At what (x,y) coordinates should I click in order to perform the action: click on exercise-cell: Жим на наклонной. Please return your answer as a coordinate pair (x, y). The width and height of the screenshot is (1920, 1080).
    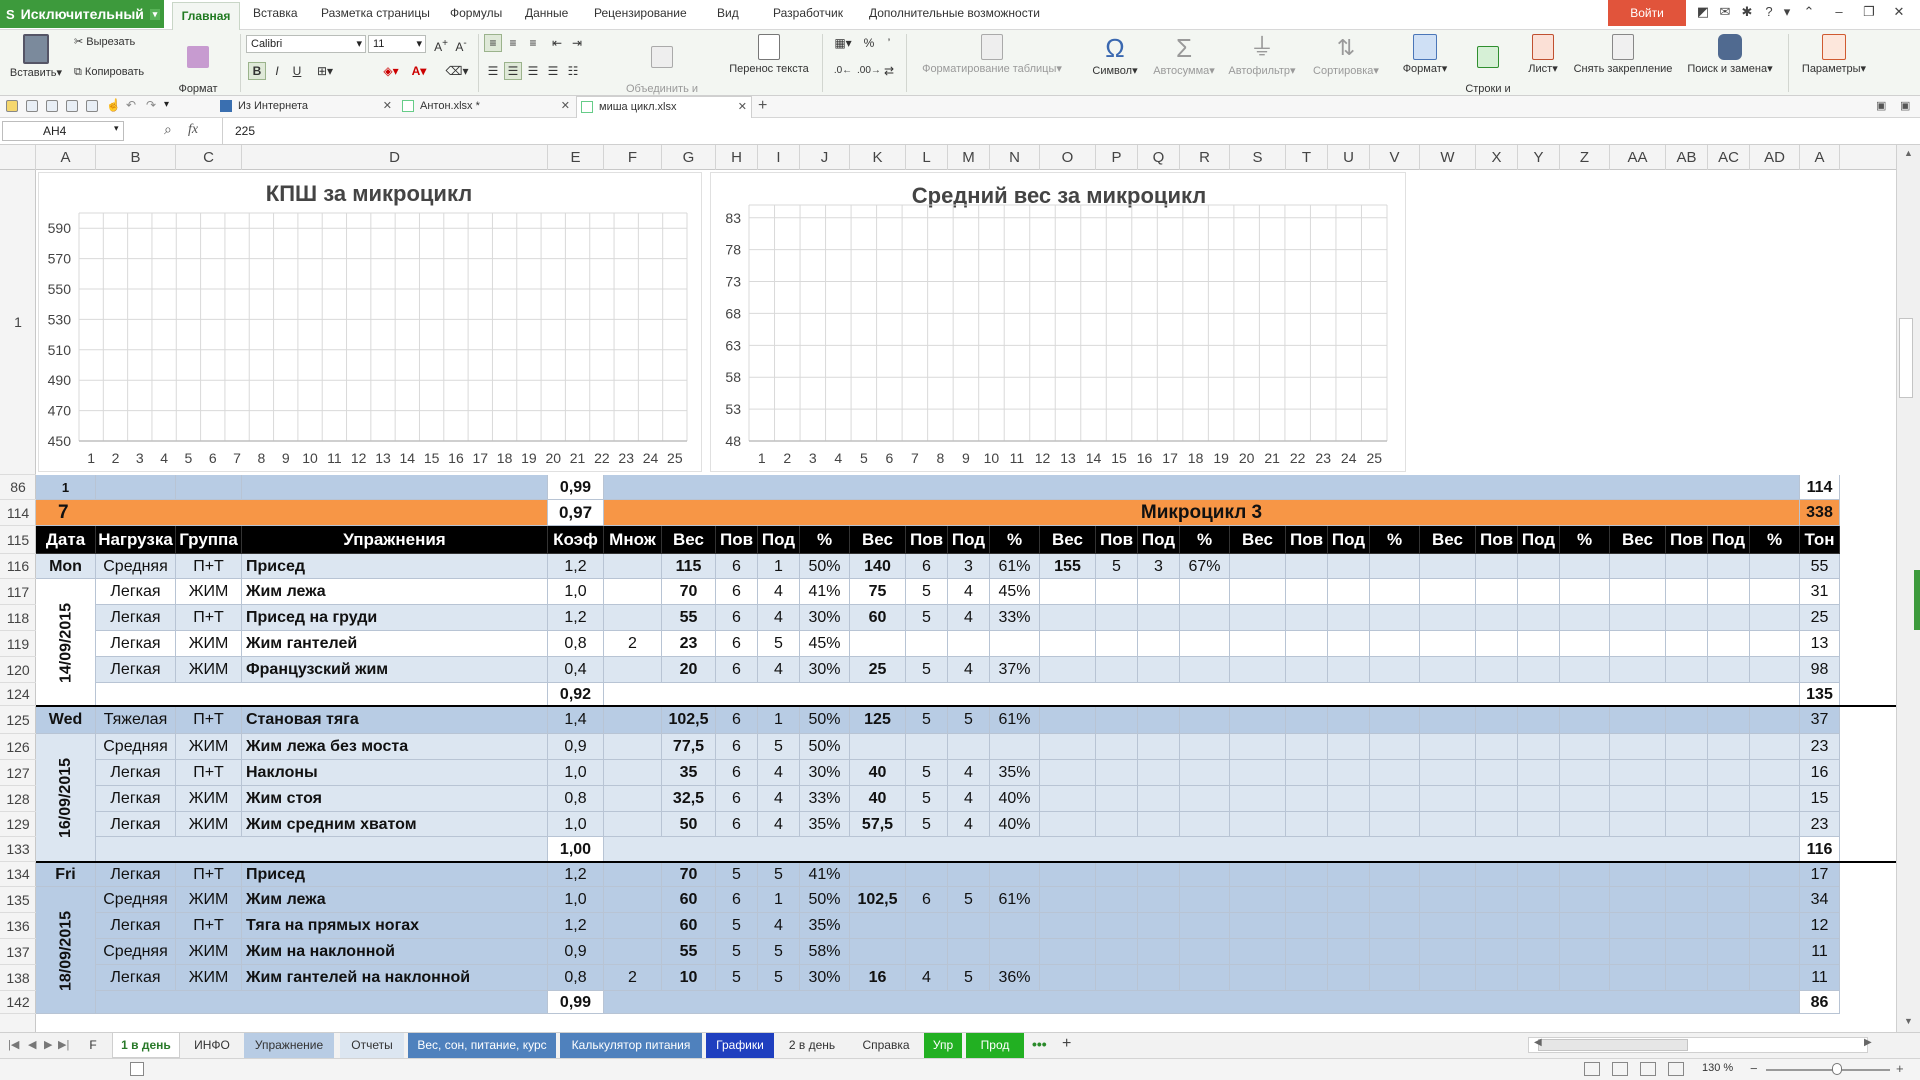
    Looking at the image, I should click on (395, 952).